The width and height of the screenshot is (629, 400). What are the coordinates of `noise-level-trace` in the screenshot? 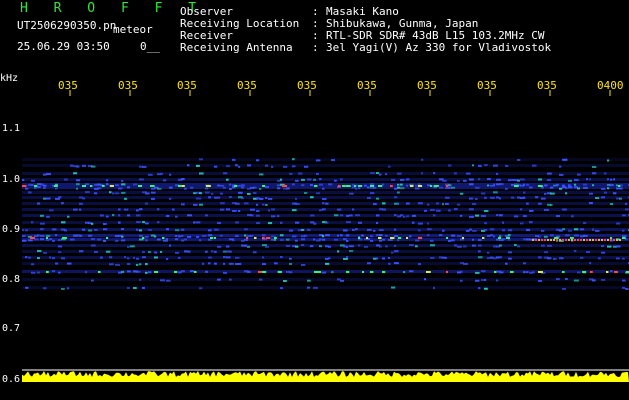 It's located at (325, 376).